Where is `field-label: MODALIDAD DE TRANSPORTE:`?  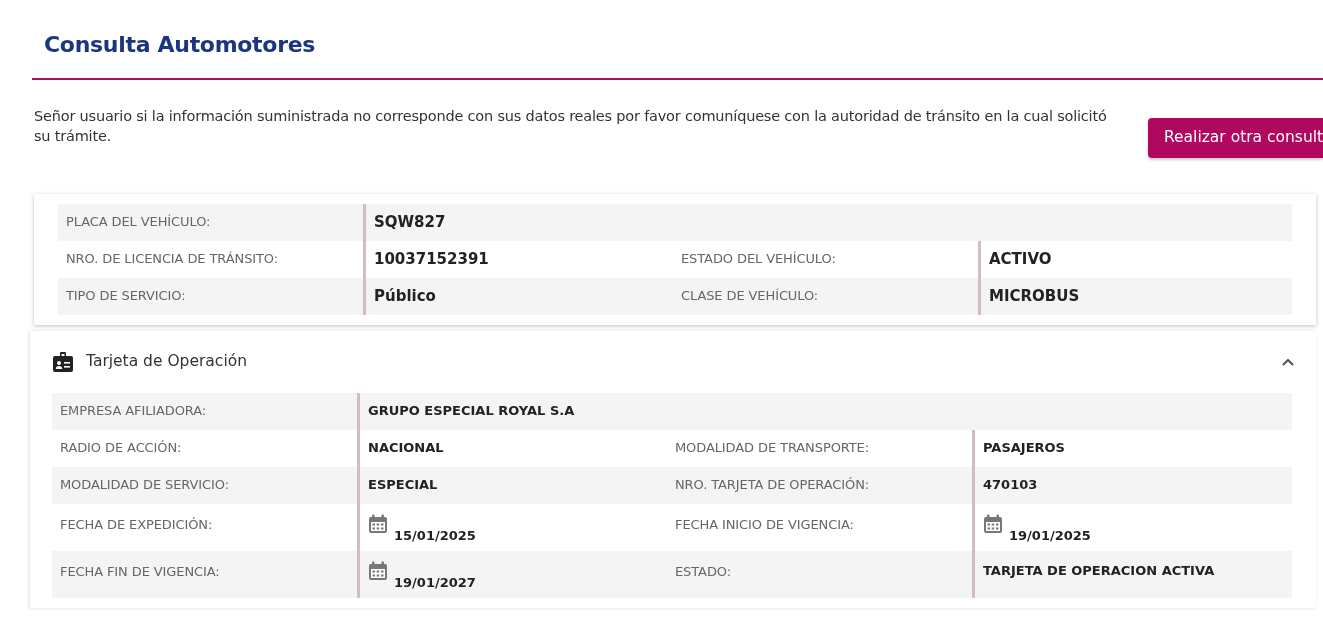 field-label: MODALIDAD DE TRANSPORTE: is located at coordinates (772, 448).